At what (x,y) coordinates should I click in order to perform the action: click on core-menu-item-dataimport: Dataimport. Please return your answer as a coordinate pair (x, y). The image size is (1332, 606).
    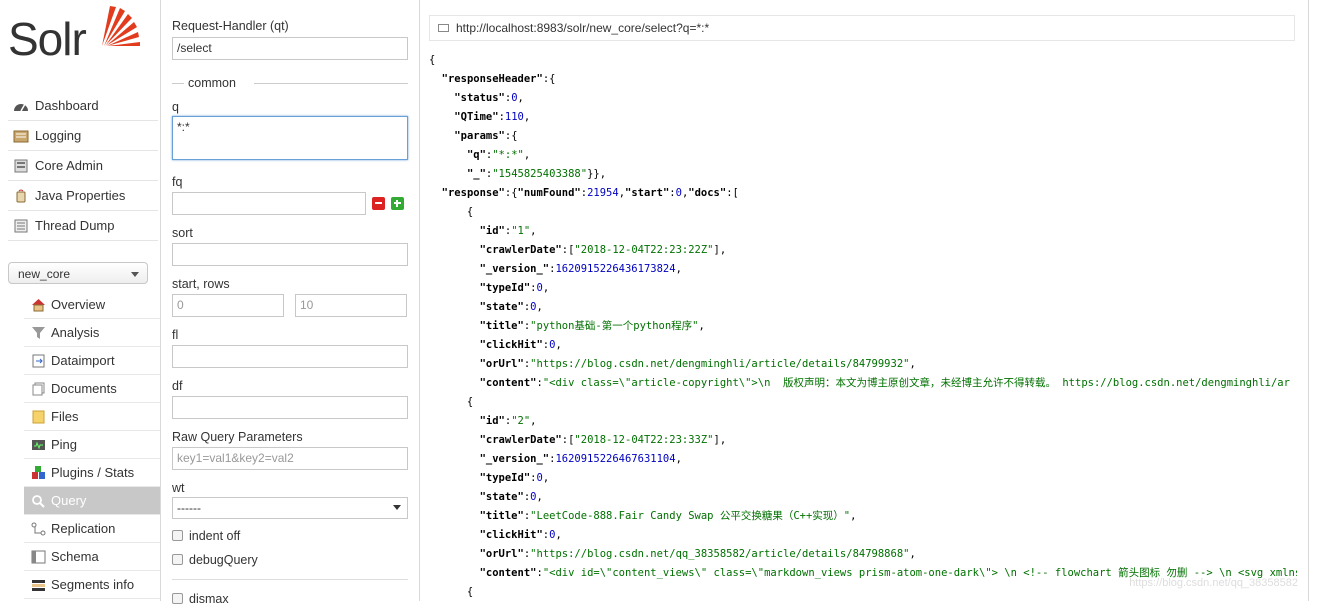
    Looking at the image, I should click on (92, 361).